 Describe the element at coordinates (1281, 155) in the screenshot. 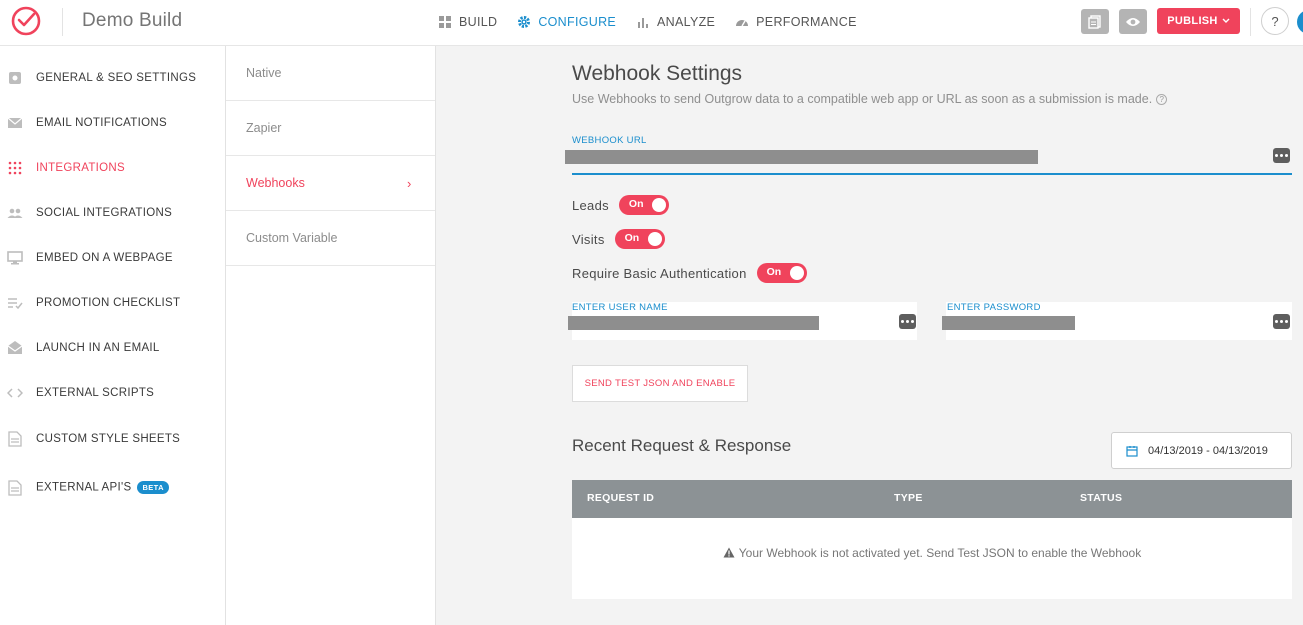

I see `more-options-icon` at that location.